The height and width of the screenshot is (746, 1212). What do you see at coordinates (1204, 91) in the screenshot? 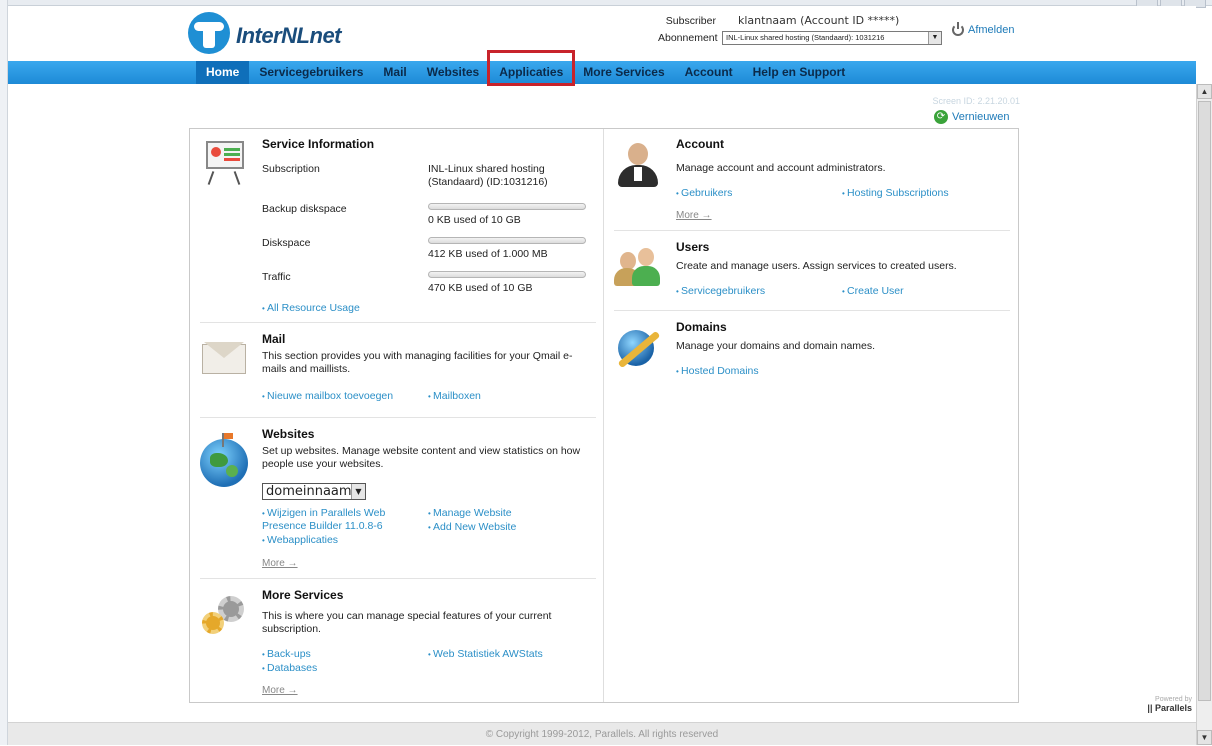
I see `scroll-up-arrow-icon: ▲` at bounding box center [1204, 91].